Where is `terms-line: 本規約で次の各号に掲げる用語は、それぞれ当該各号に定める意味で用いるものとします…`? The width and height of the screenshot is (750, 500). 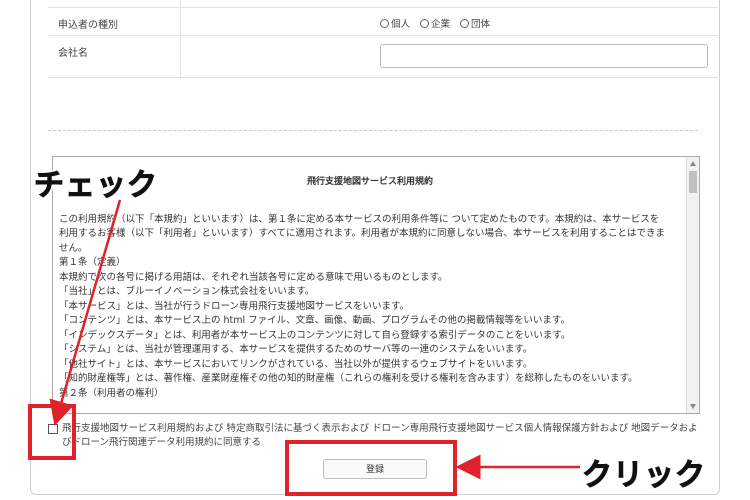
terms-line: 本規約で次の各号に掲げる用語は、それぞれ当該各号に定める意味で用いるものとします… is located at coordinates (253, 277).